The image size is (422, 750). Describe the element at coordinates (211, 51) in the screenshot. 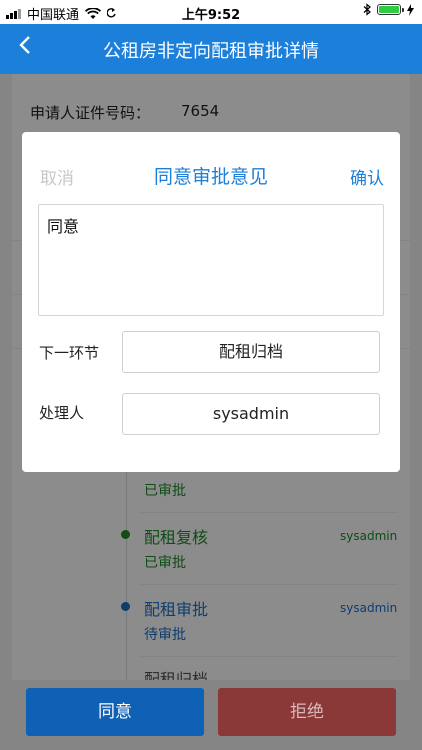

I see `page-title: 公租房非定向配租审批详情` at that location.